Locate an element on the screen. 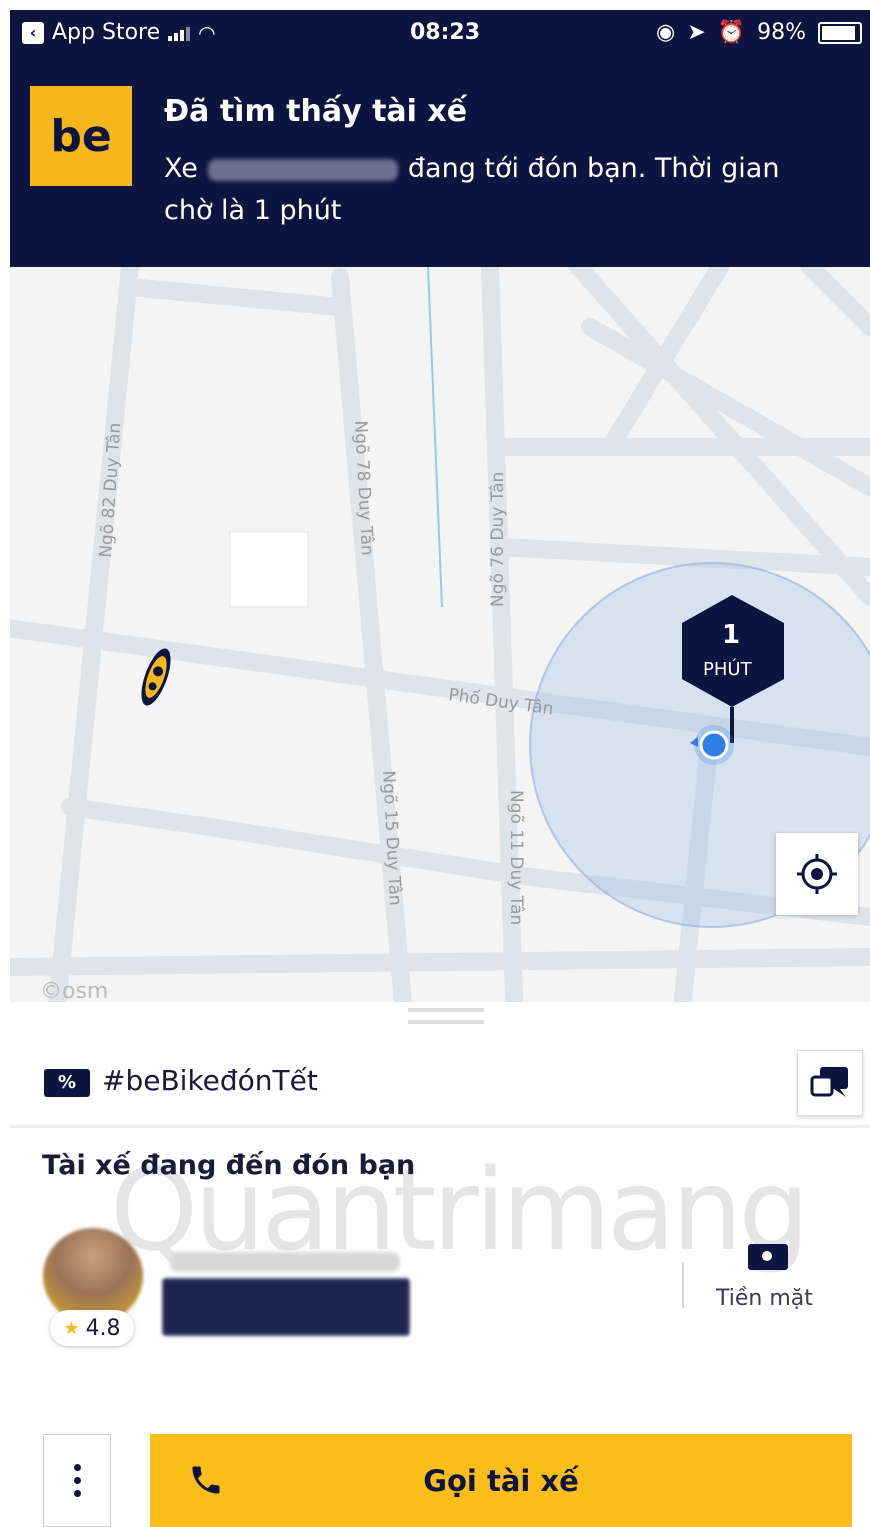 This screenshot has height=1527, width=870. location-arrow-icon: ➤ is located at coordinates (696, 32).